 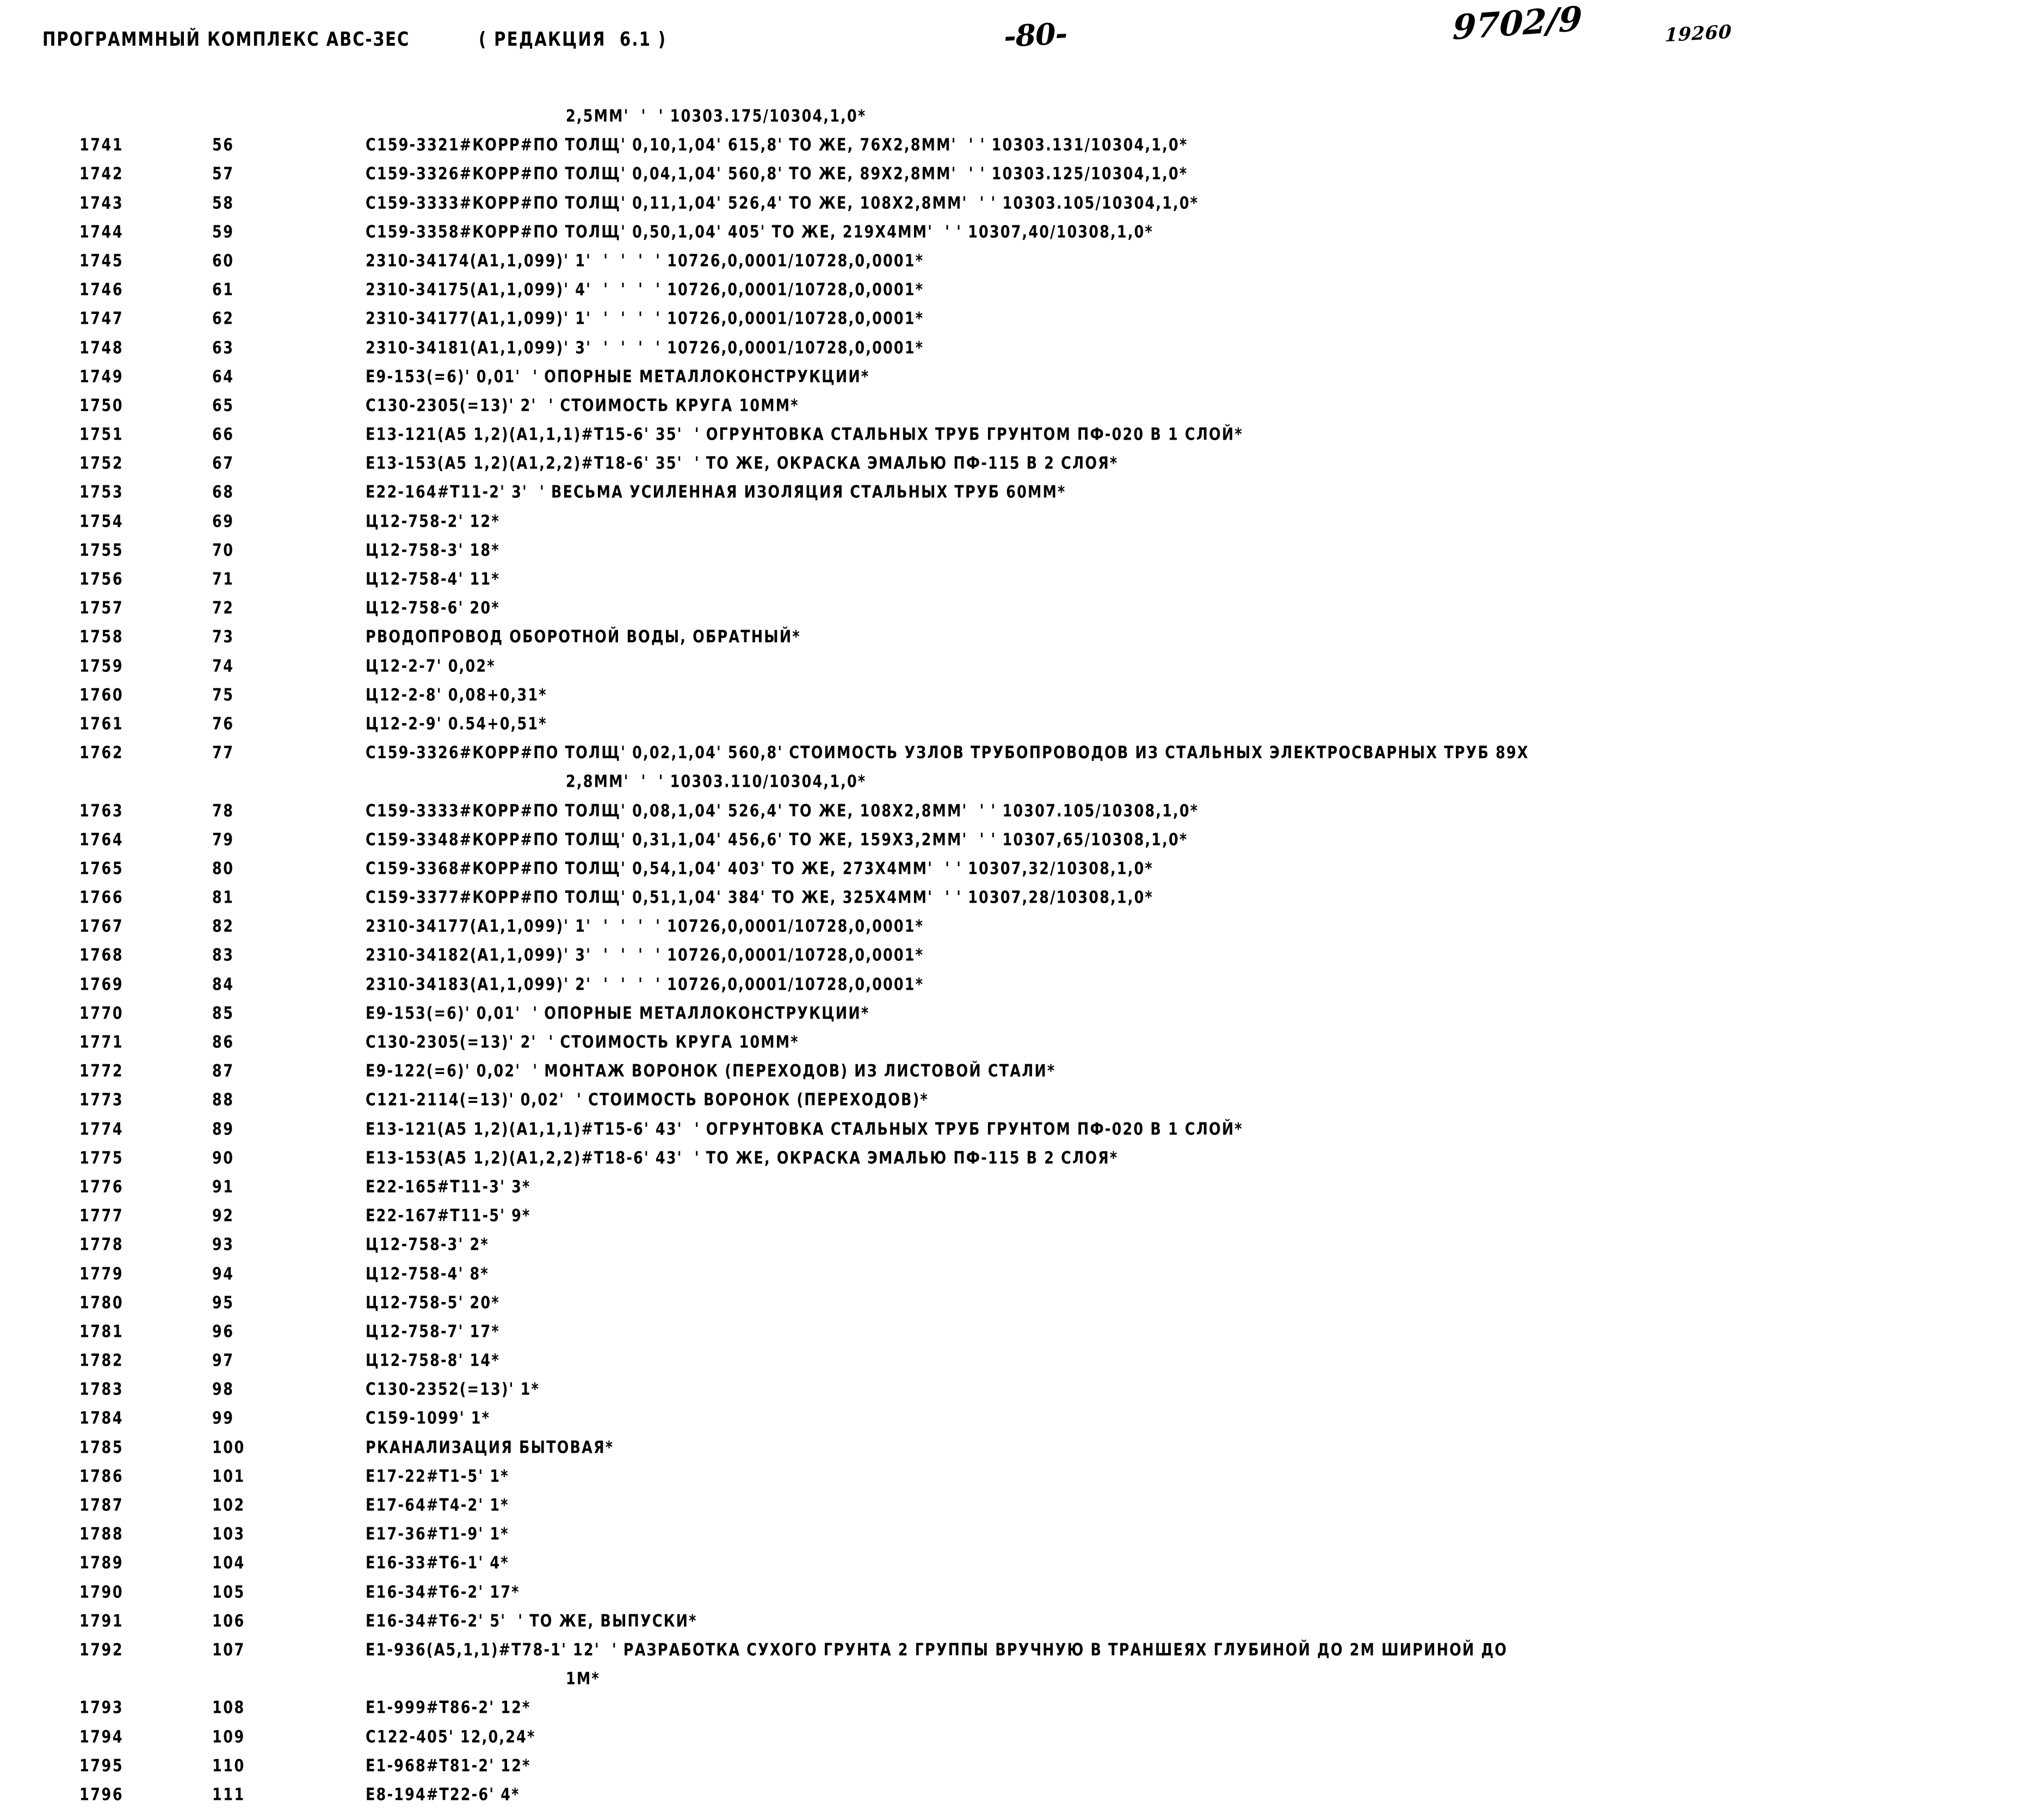 What do you see at coordinates (431, 666) in the screenshot?
I see `listing-record-text: Ц12-2-7' 0,02*` at bounding box center [431, 666].